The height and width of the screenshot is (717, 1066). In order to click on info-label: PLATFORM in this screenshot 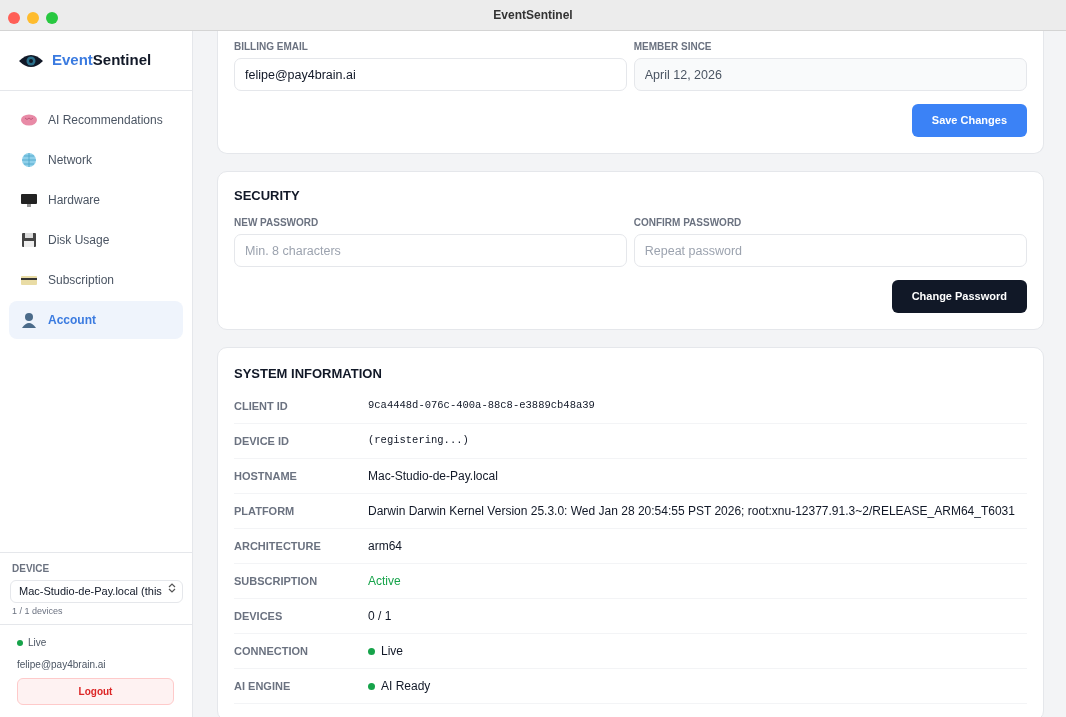, I will do `click(265, 511)`.